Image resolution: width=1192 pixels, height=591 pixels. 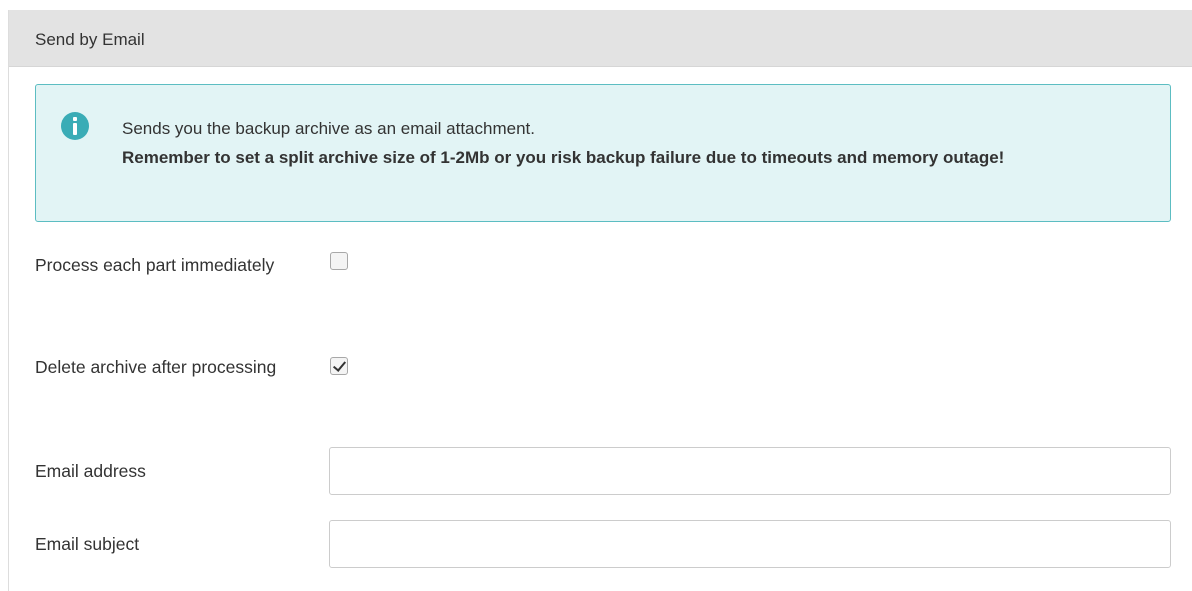 I want to click on panel-header: Send by Email, so click(x=600, y=38).